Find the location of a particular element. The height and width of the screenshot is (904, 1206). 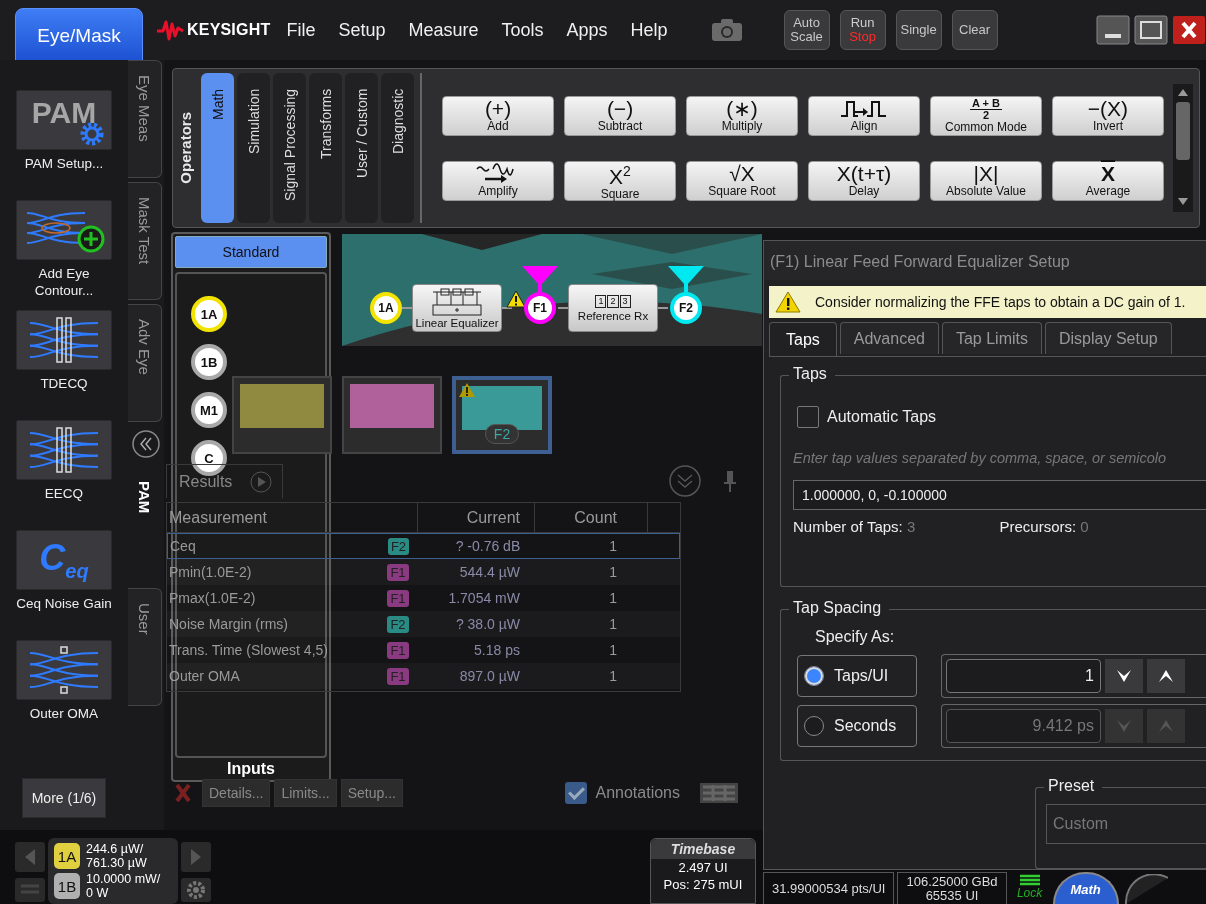

operator-button: X(t+τ) Delay is located at coordinates (864, 180).